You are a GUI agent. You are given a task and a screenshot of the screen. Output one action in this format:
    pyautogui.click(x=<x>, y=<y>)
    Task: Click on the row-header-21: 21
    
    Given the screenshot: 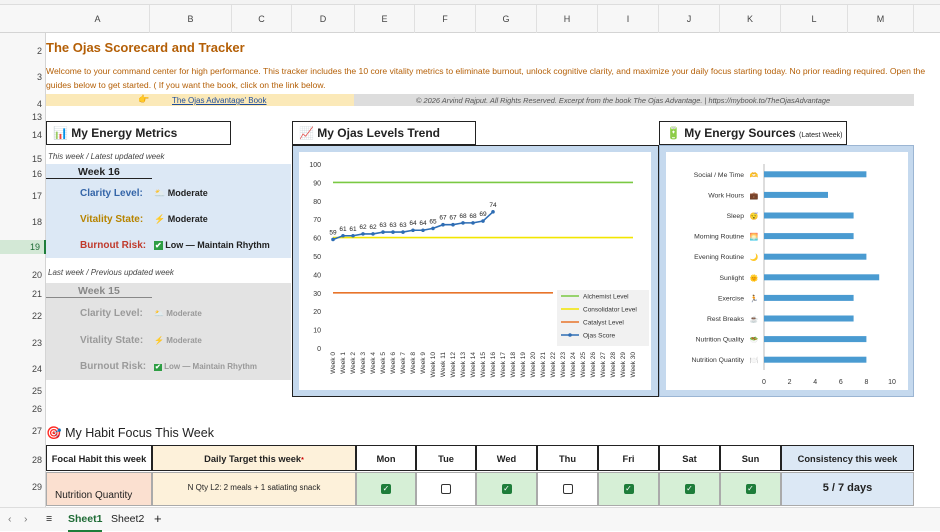 What is the action you would take?
    pyautogui.click(x=23, y=294)
    